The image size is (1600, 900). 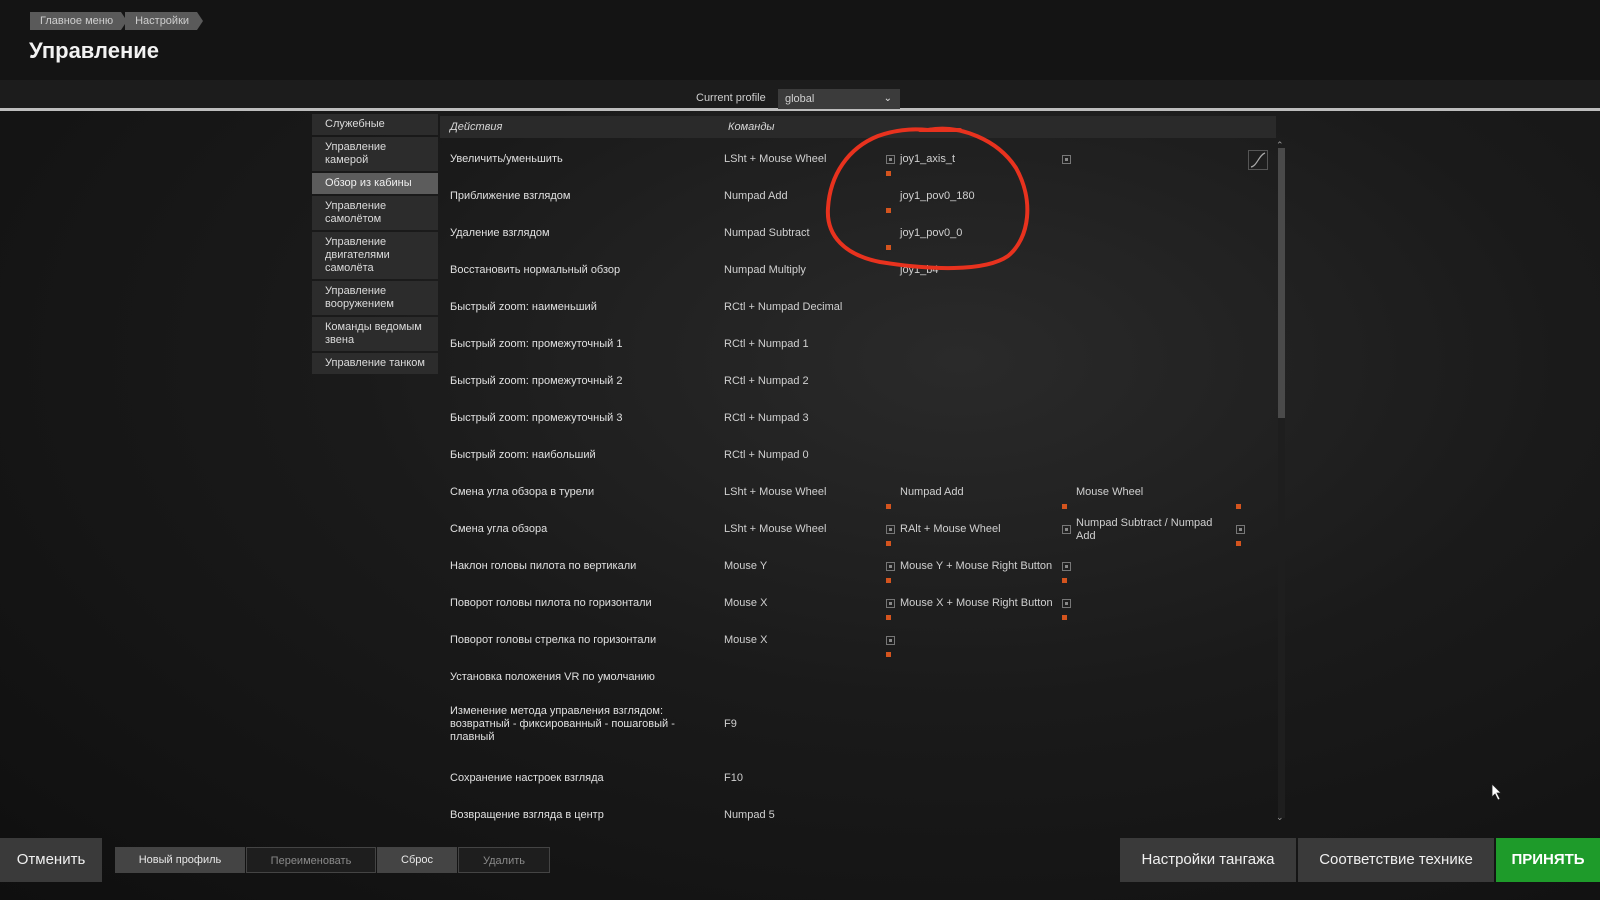 What do you see at coordinates (164, 21) in the screenshot?
I see `breadcrumb-settings: Настройки` at bounding box center [164, 21].